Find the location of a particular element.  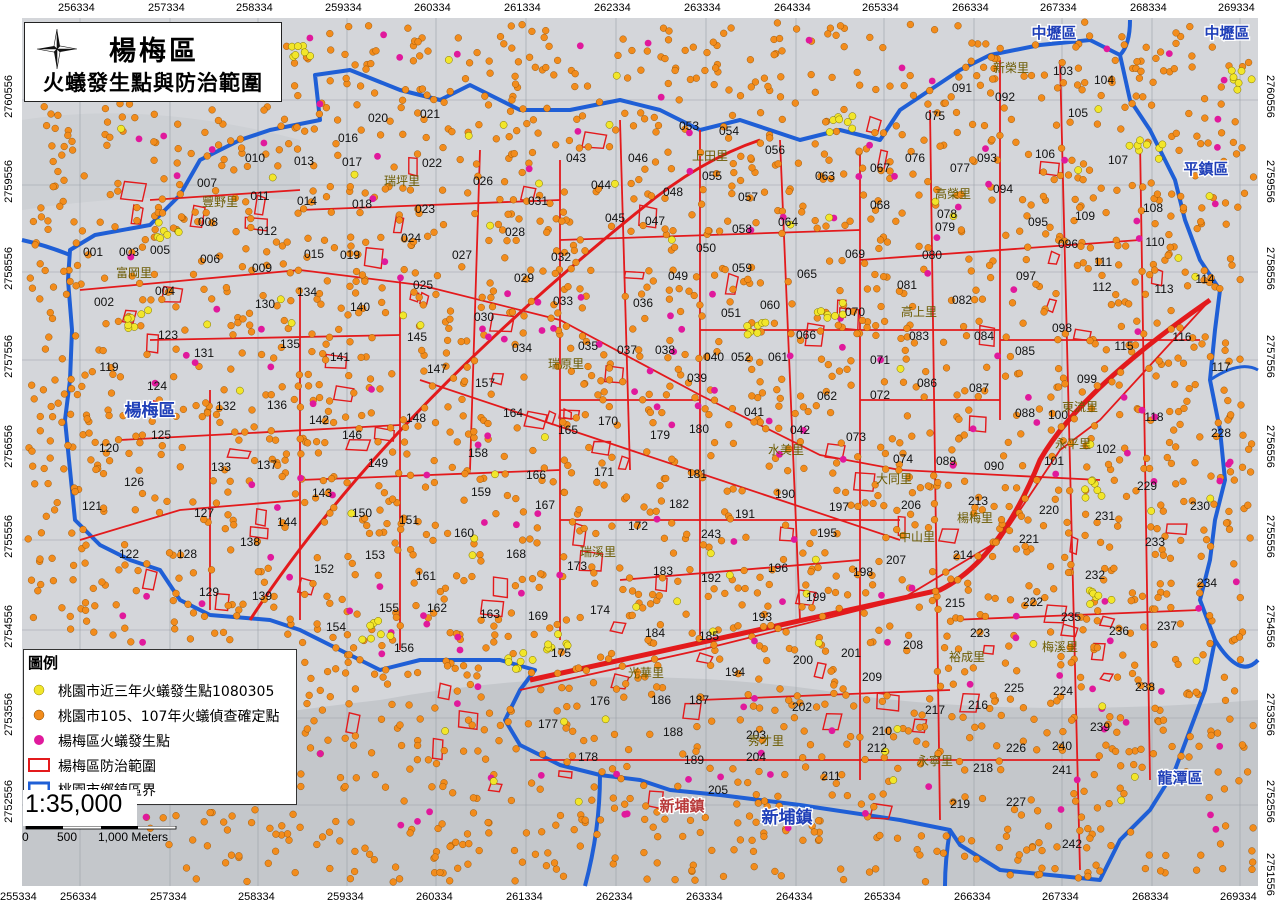

zone-label: 045 is located at coordinates (615, 218).